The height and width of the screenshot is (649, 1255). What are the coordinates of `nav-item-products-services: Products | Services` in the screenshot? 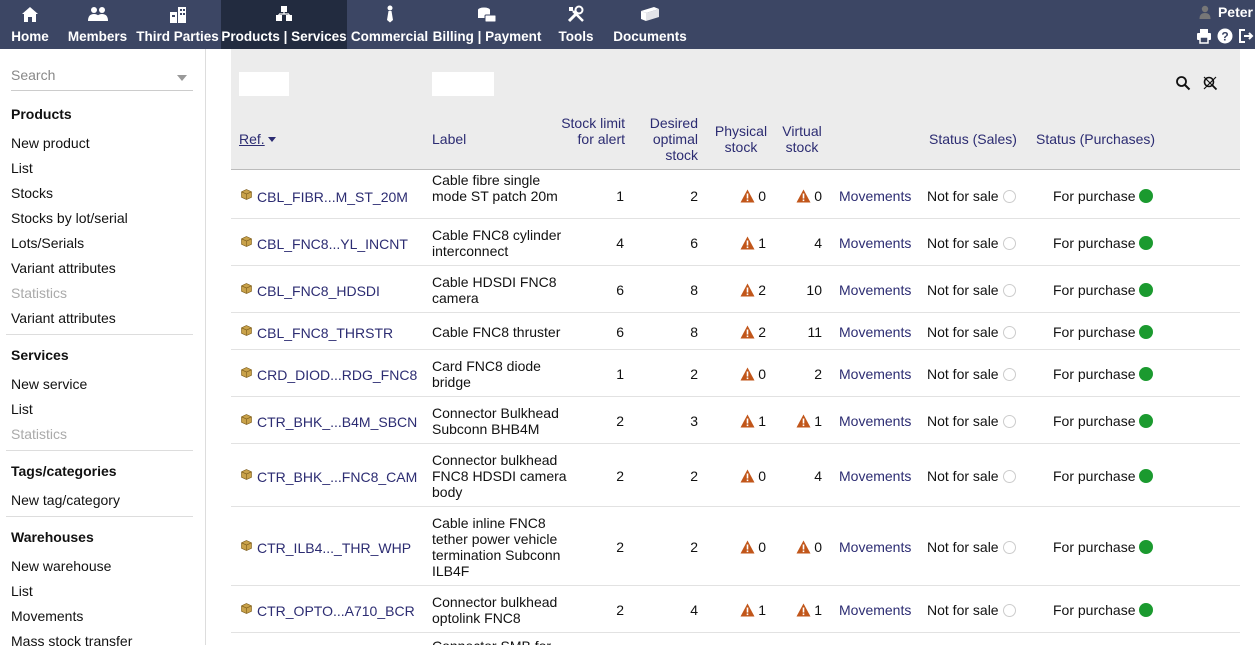 It's located at (284, 24).